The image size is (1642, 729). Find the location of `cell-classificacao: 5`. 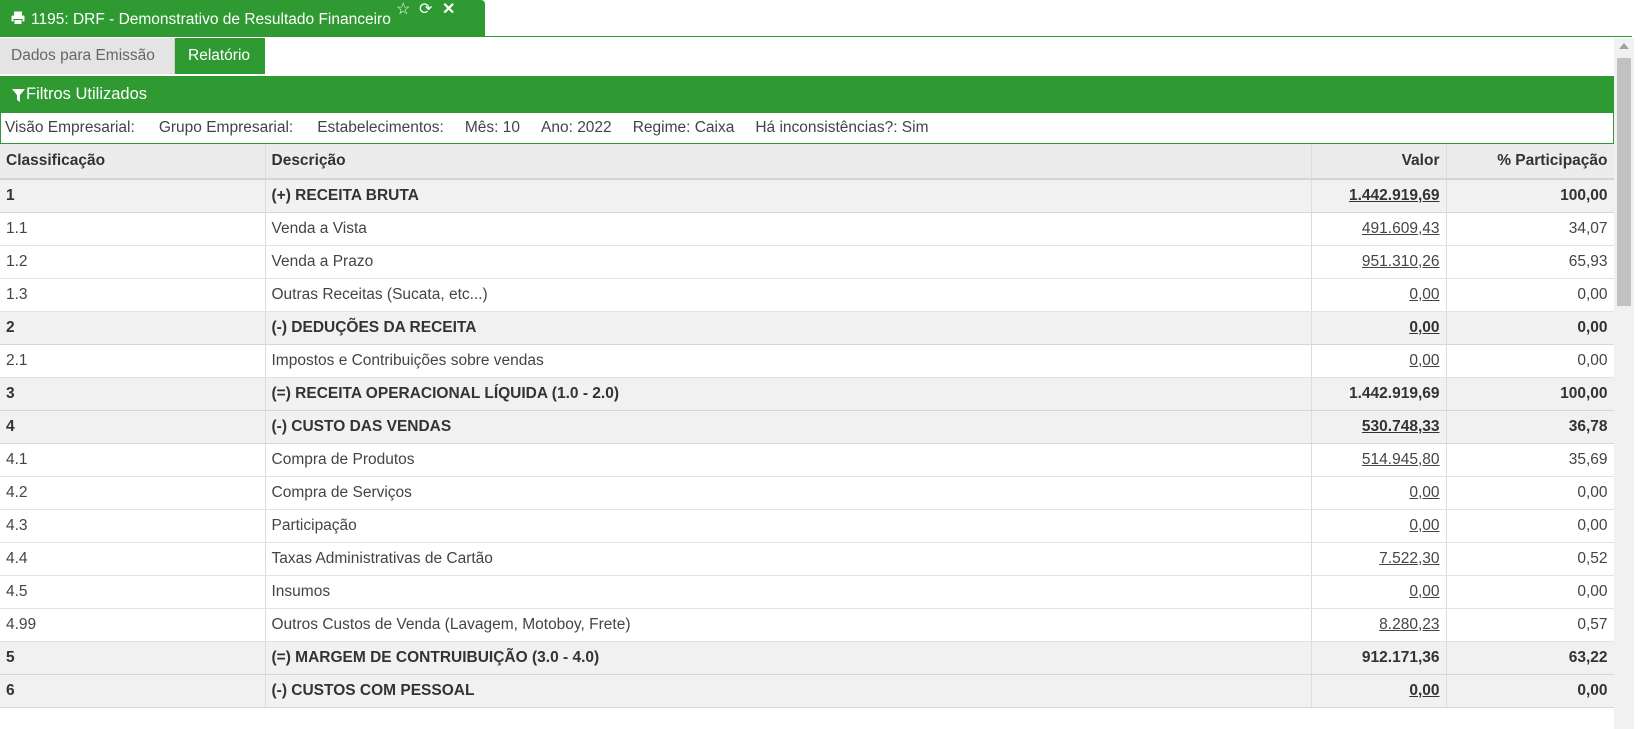

cell-classificacao: 5 is located at coordinates (133, 658).